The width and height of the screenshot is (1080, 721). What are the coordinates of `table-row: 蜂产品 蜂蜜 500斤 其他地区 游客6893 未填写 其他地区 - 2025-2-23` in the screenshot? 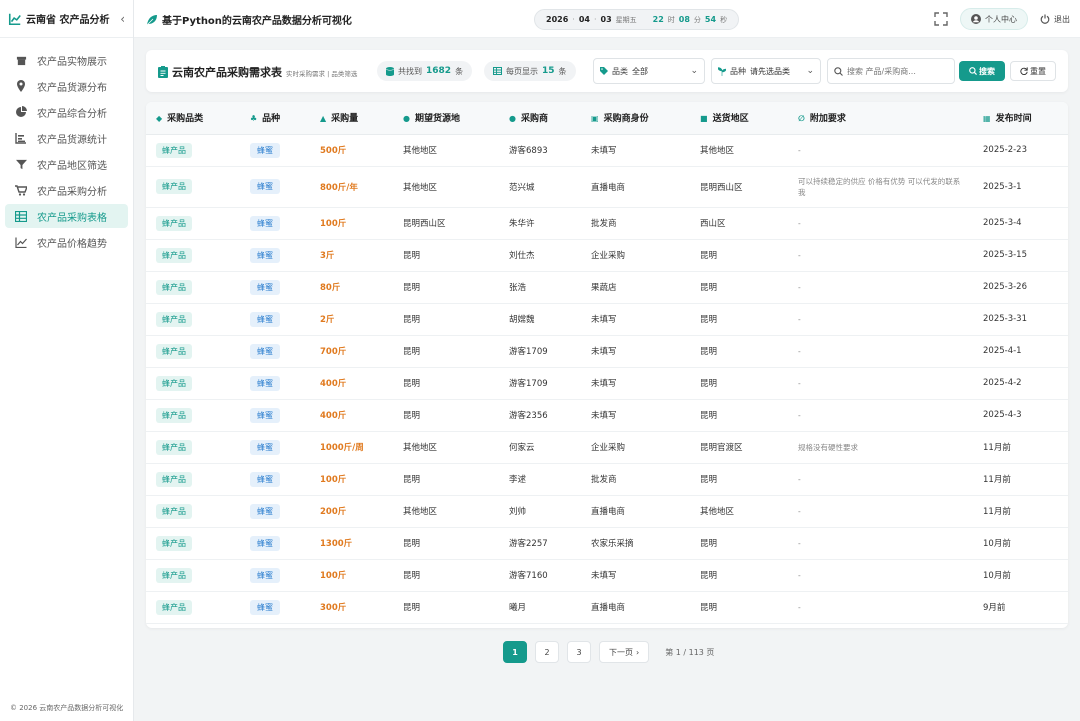 It's located at (607, 150).